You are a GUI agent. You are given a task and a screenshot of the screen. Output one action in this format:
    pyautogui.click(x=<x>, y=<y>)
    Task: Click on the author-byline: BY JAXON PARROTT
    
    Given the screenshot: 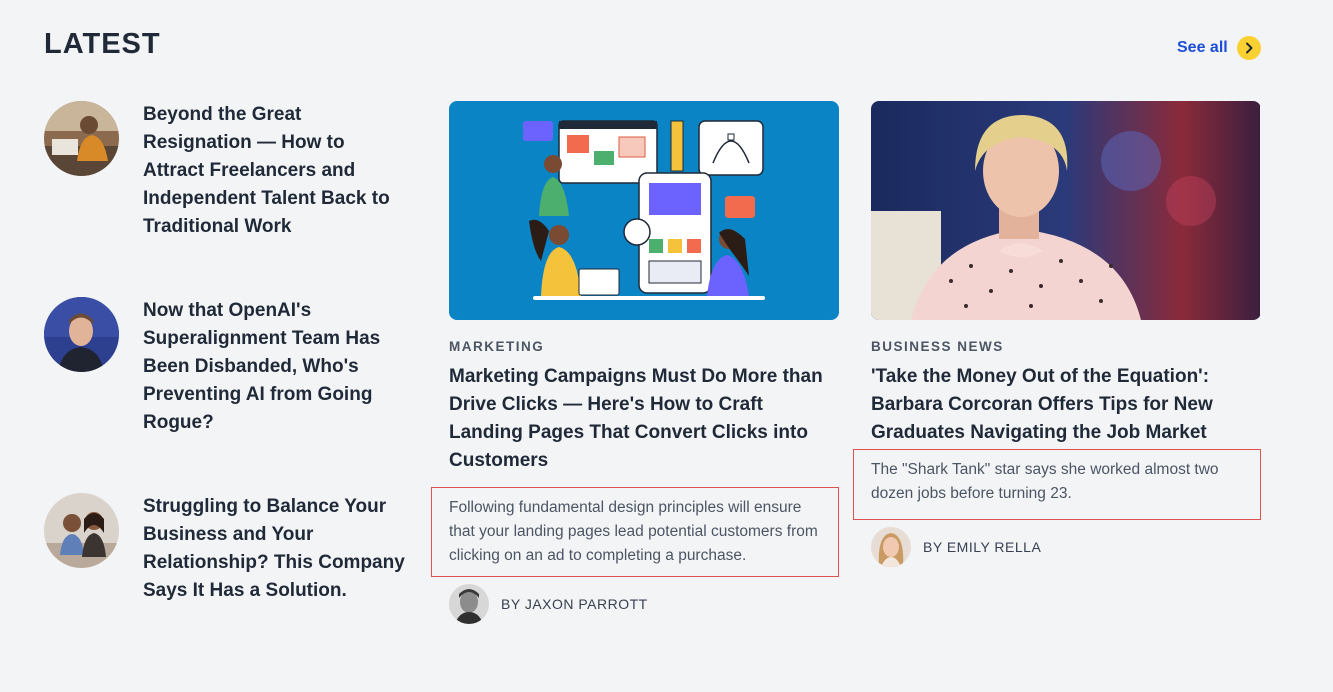 What is the action you would take?
    pyautogui.click(x=574, y=604)
    